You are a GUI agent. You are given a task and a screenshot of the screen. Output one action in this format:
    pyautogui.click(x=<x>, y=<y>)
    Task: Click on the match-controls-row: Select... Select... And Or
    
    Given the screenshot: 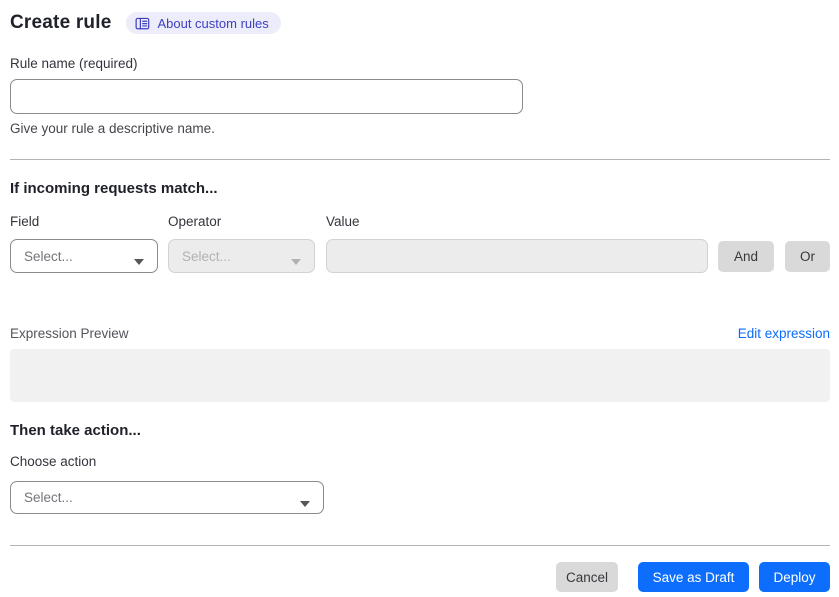 What is the action you would take?
    pyautogui.click(x=420, y=256)
    